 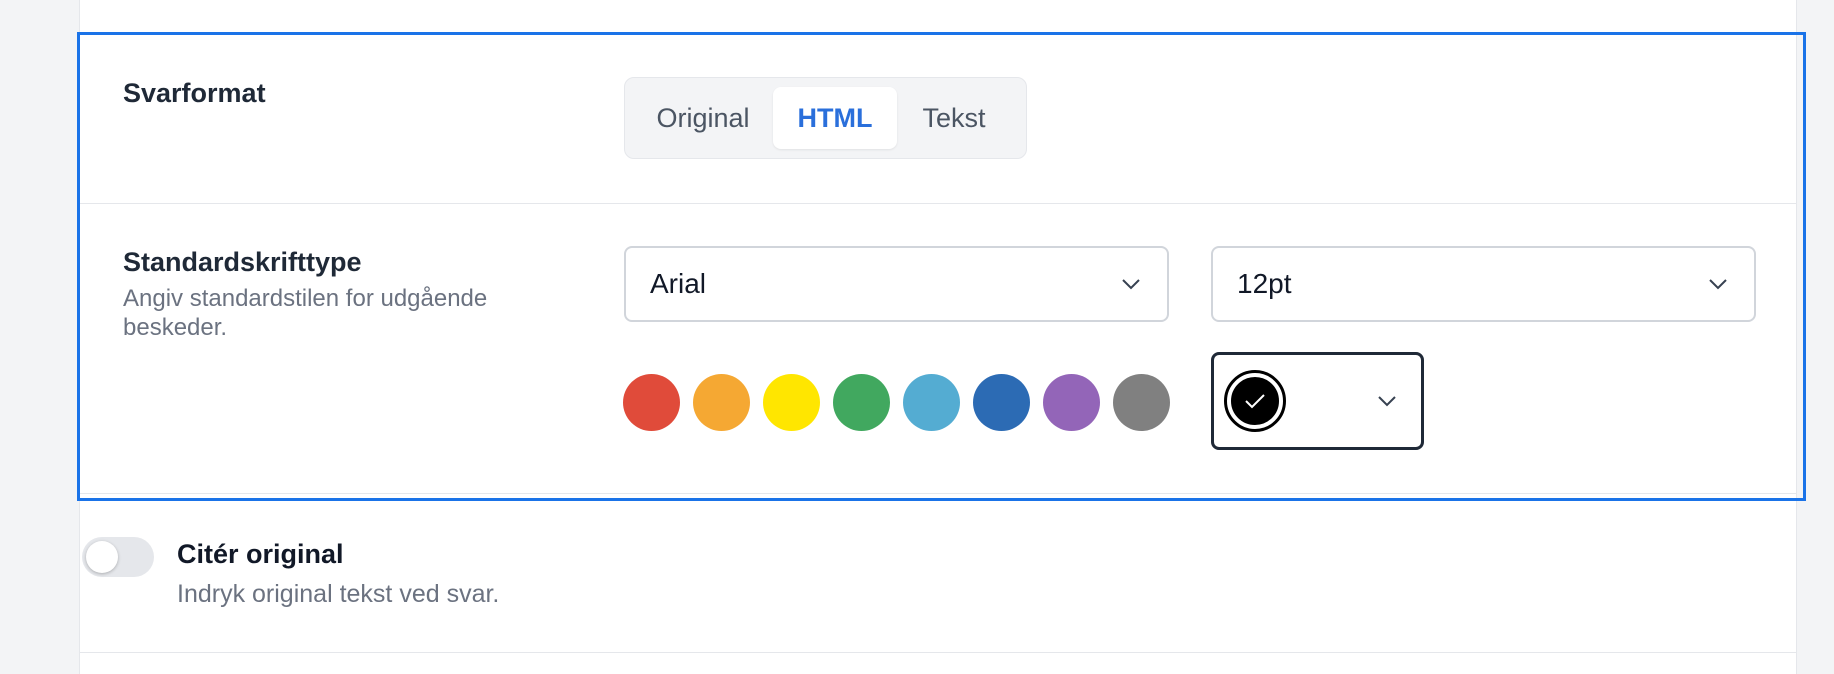 What do you see at coordinates (1483, 284) in the screenshot?
I see `font-size-select: 12pt` at bounding box center [1483, 284].